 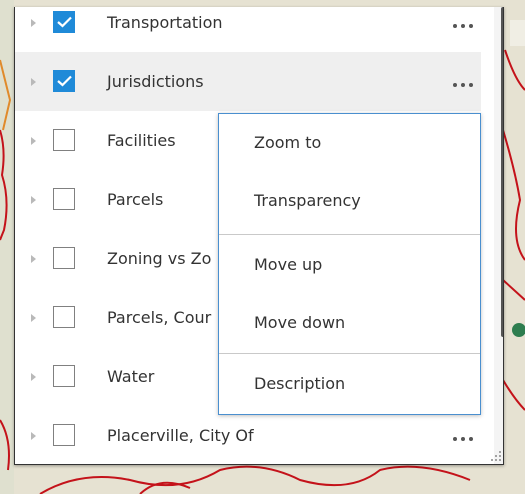 I want to click on menu-item-transparency: Transparency, so click(x=349, y=201).